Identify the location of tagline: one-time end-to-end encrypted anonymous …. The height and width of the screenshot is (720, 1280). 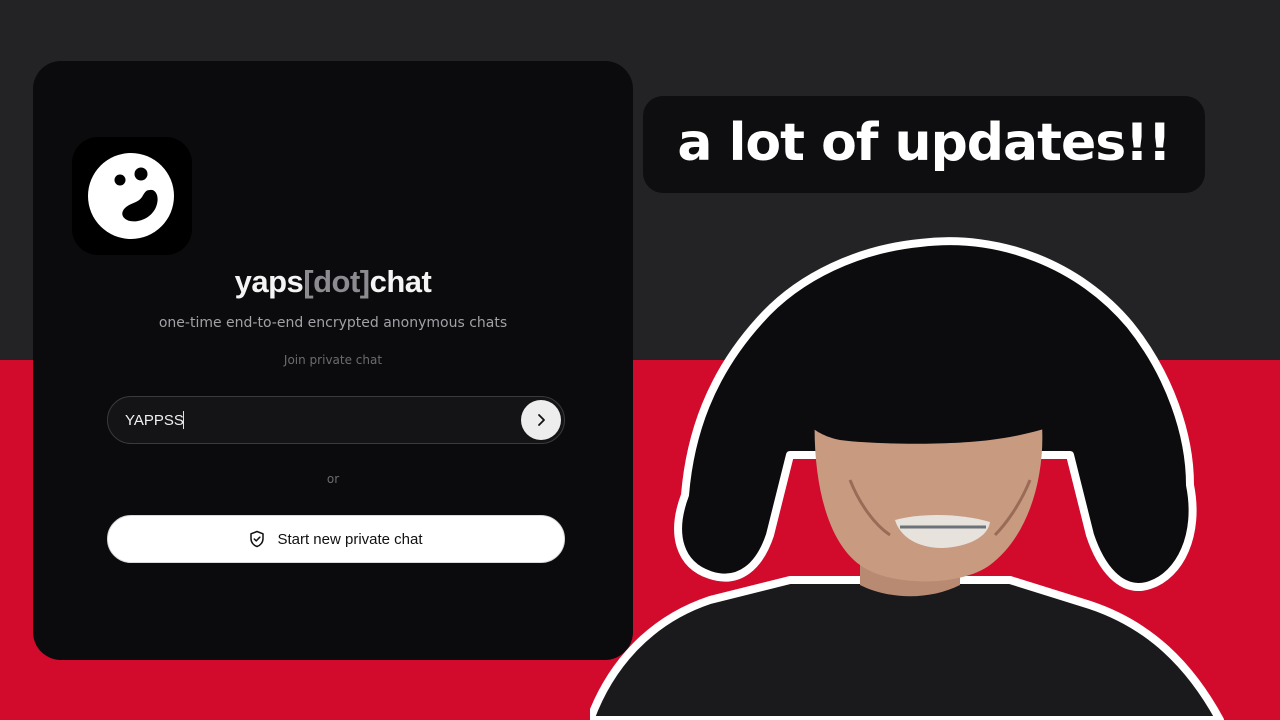
(333, 323).